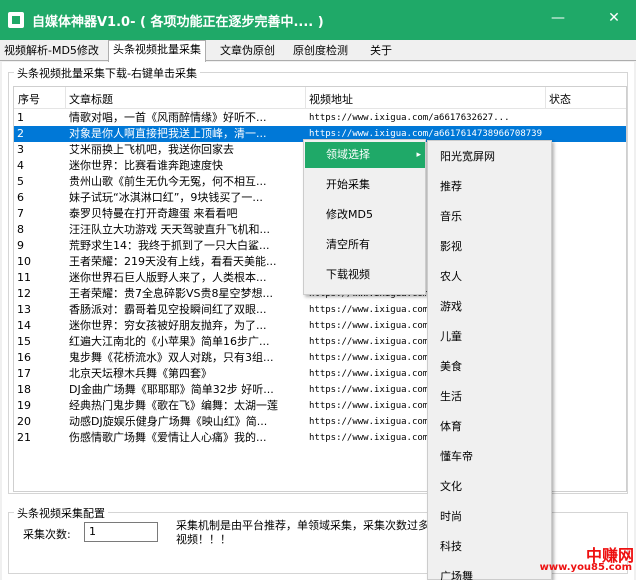 This screenshot has width=636, height=580. What do you see at coordinates (490, 571) in the screenshot?
I see `submenu-item: 广场舞` at bounding box center [490, 571].